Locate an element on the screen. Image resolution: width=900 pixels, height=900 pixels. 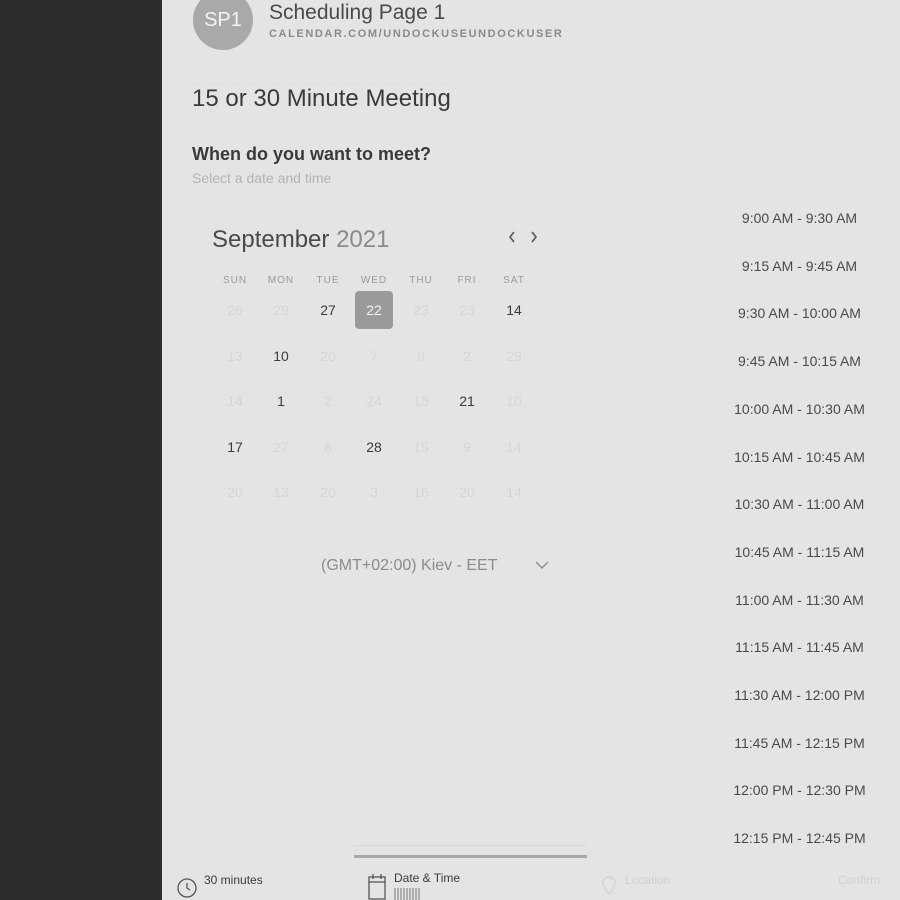
time-slot: 10:00 AM - 10:30 AM is located at coordinates (799, 409).